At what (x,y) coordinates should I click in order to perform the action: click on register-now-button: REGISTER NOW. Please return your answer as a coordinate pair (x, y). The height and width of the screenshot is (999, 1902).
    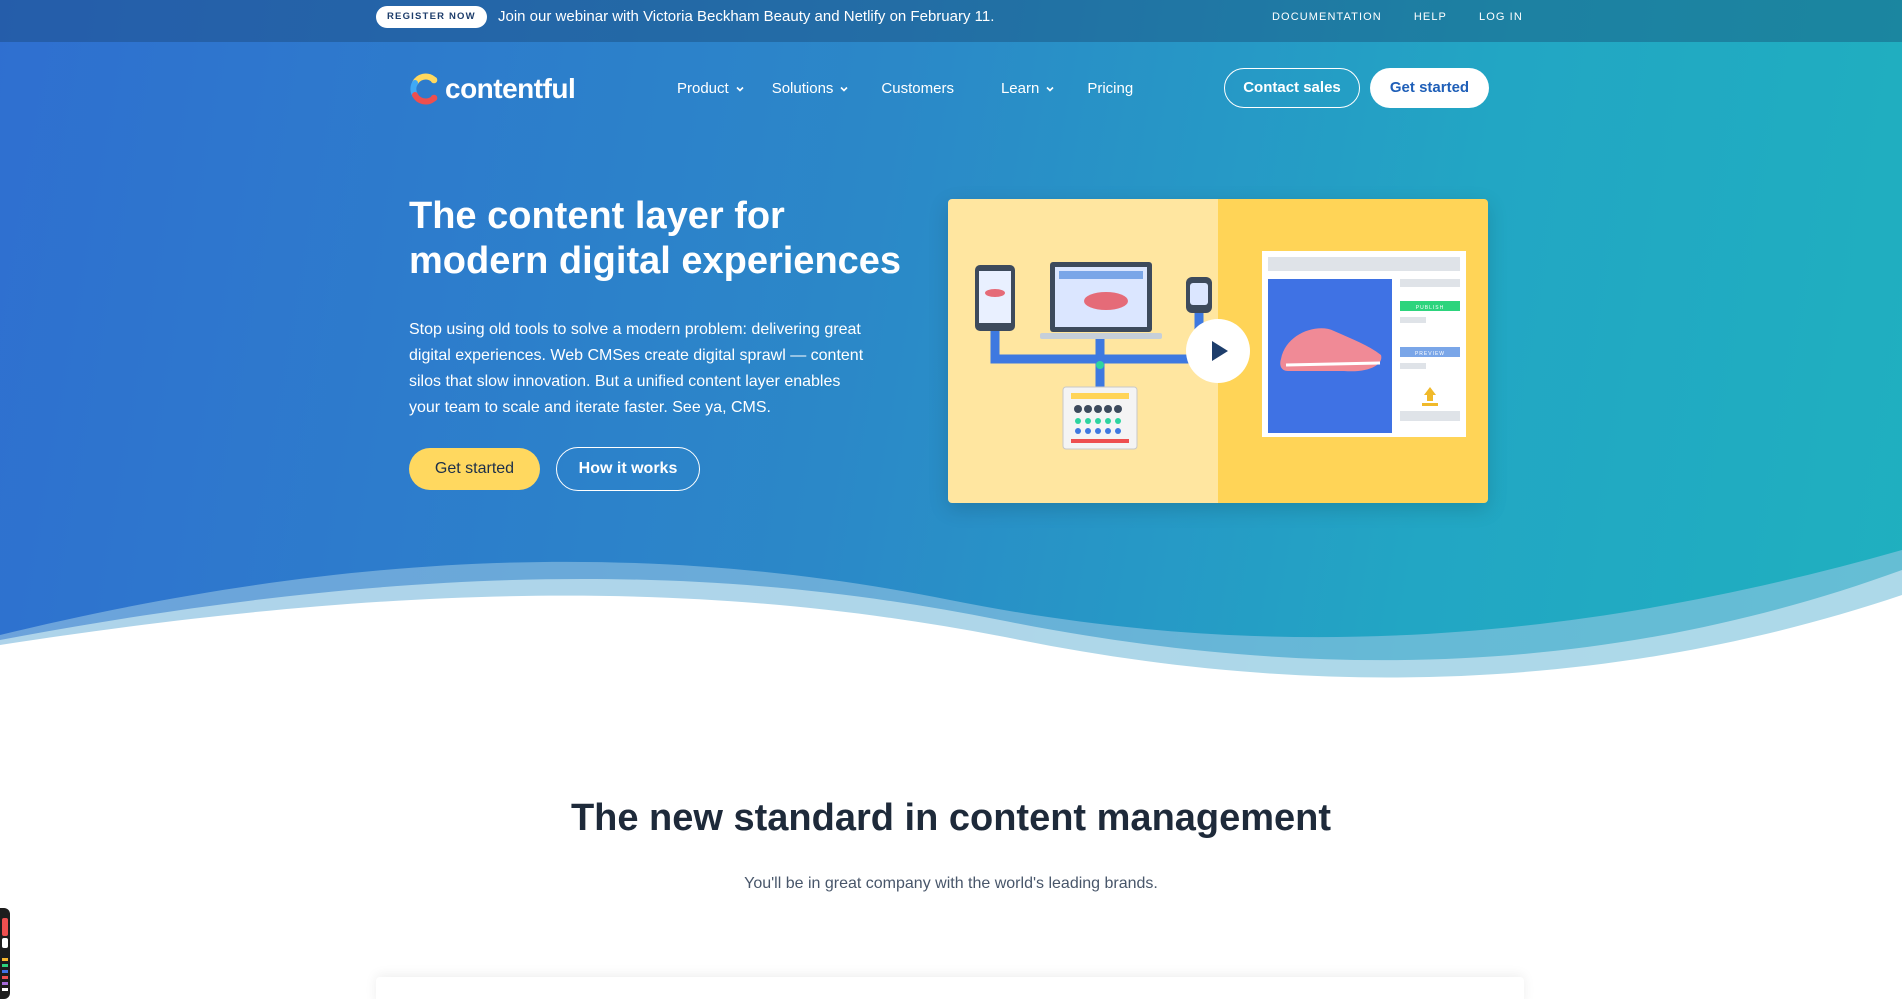
    Looking at the image, I should click on (431, 17).